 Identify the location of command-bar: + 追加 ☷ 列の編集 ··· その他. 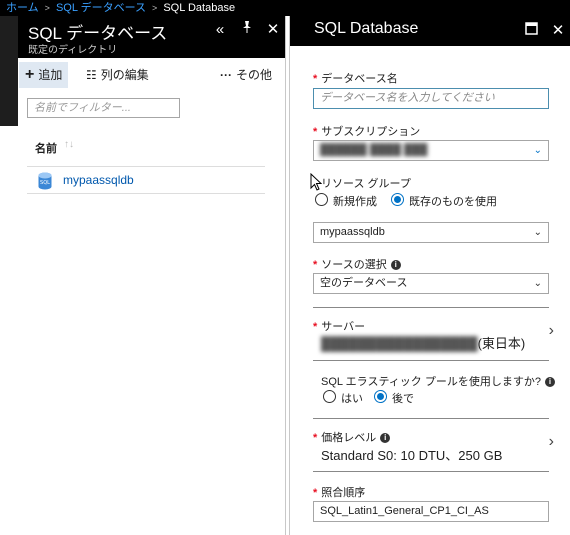
(152, 74).